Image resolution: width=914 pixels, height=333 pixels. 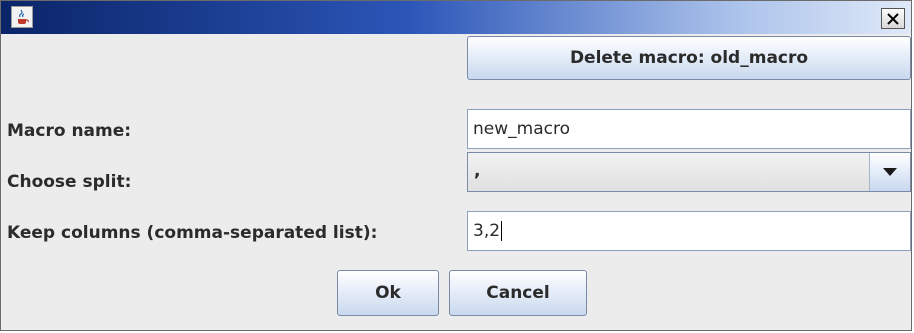 What do you see at coordinates (69, 182) in the screenshot?
I see `choose-split-label: Choose split:` at bounding box center [69, 182].